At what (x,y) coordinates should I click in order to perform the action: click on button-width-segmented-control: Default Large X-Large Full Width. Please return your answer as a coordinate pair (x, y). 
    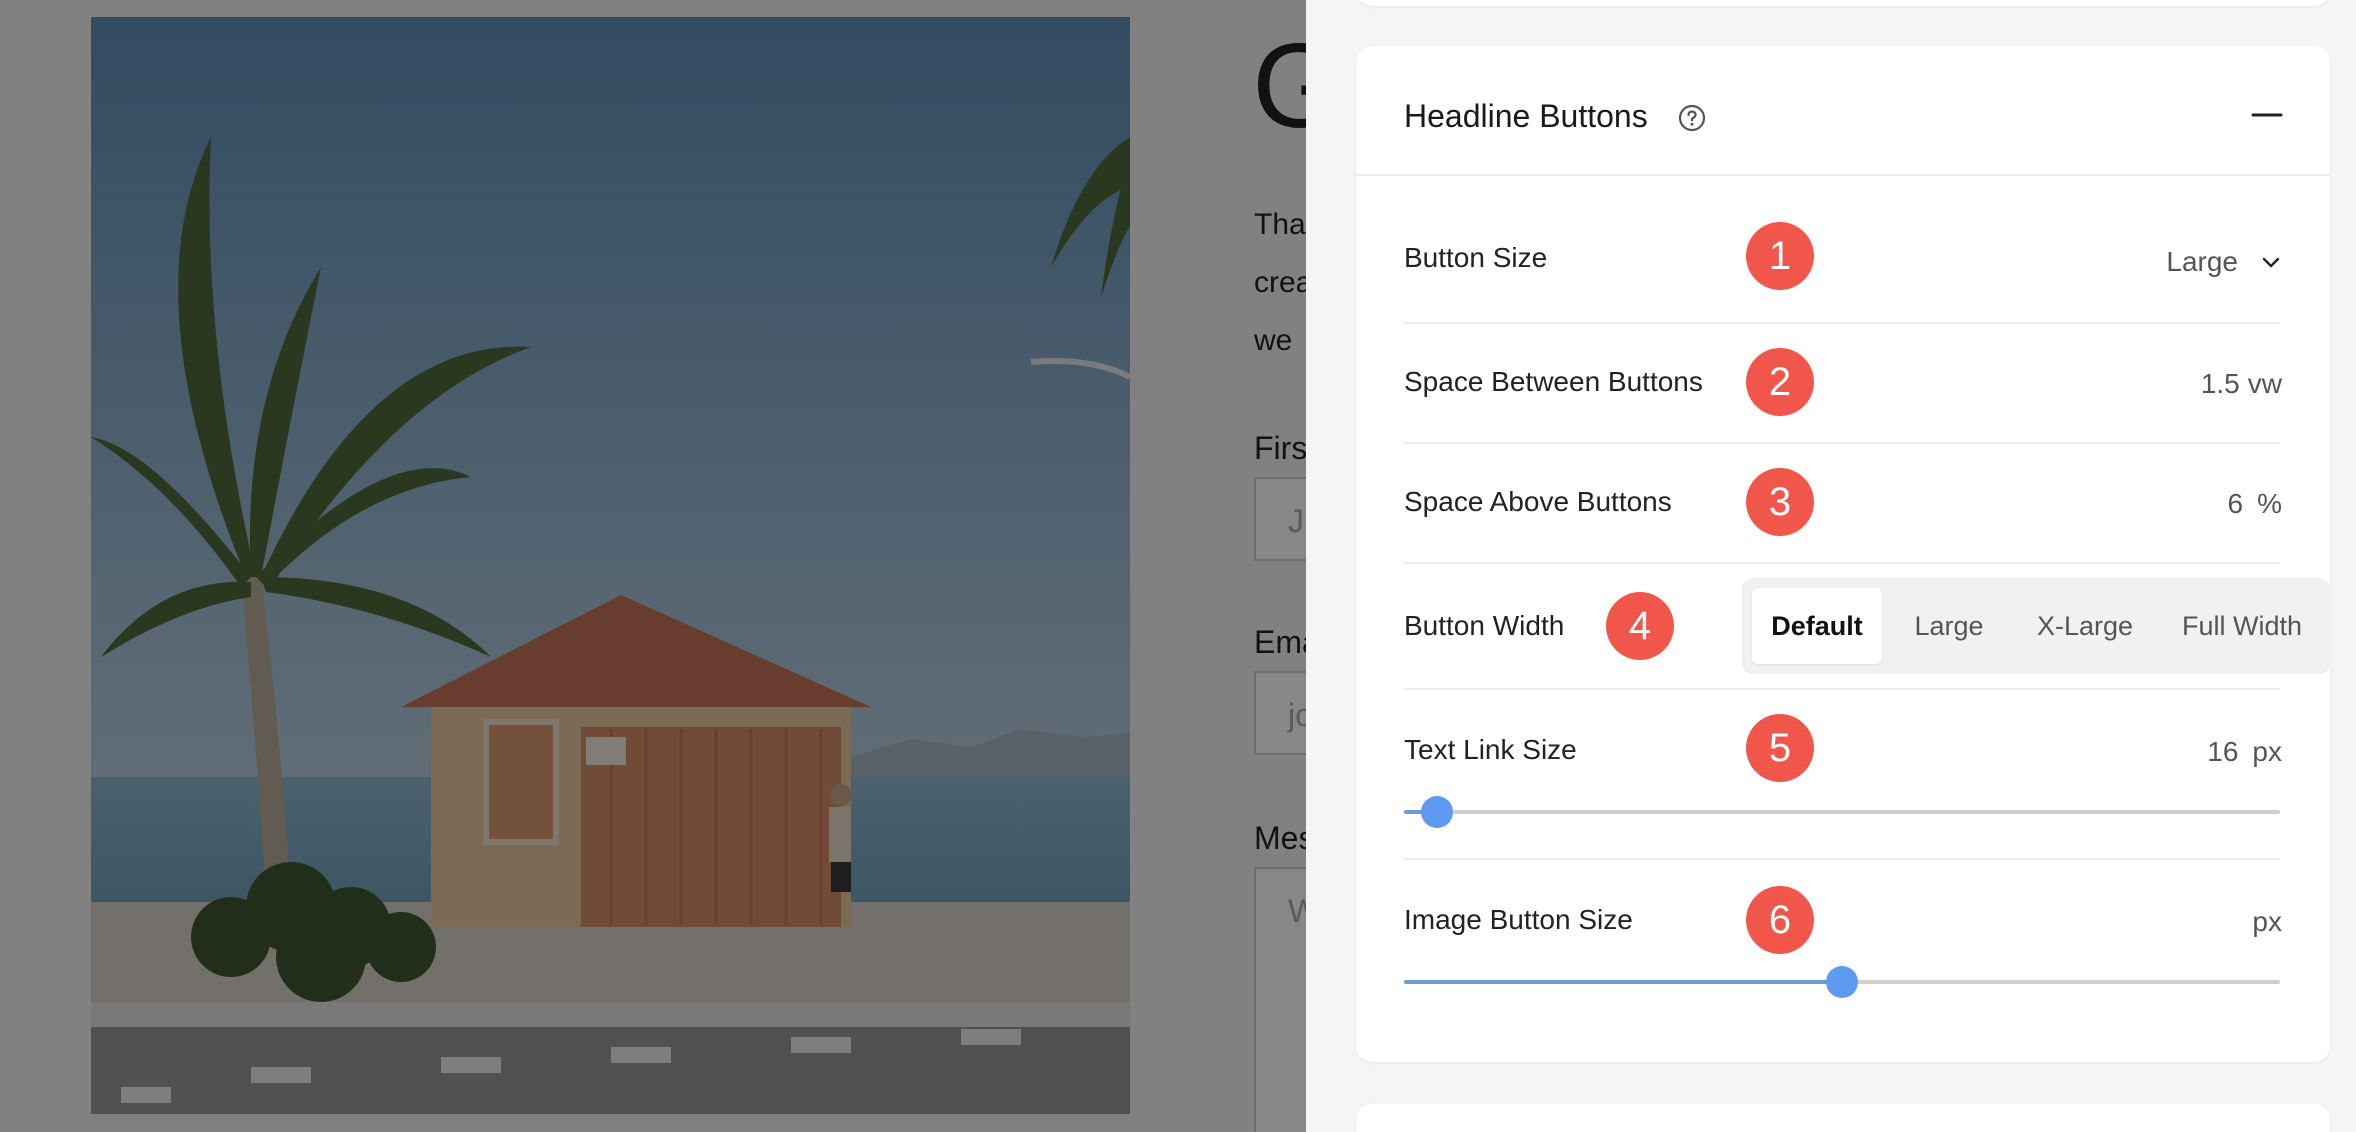
    Looking at the image, I should click on (2036, 626).